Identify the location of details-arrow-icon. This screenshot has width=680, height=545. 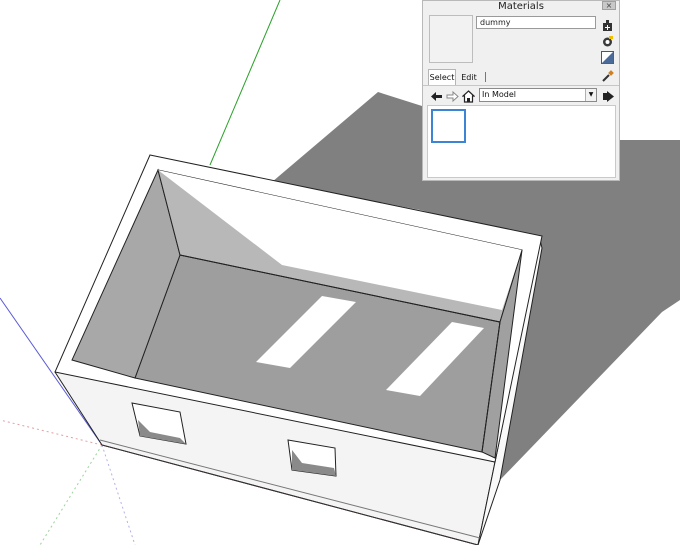
(609, 95).